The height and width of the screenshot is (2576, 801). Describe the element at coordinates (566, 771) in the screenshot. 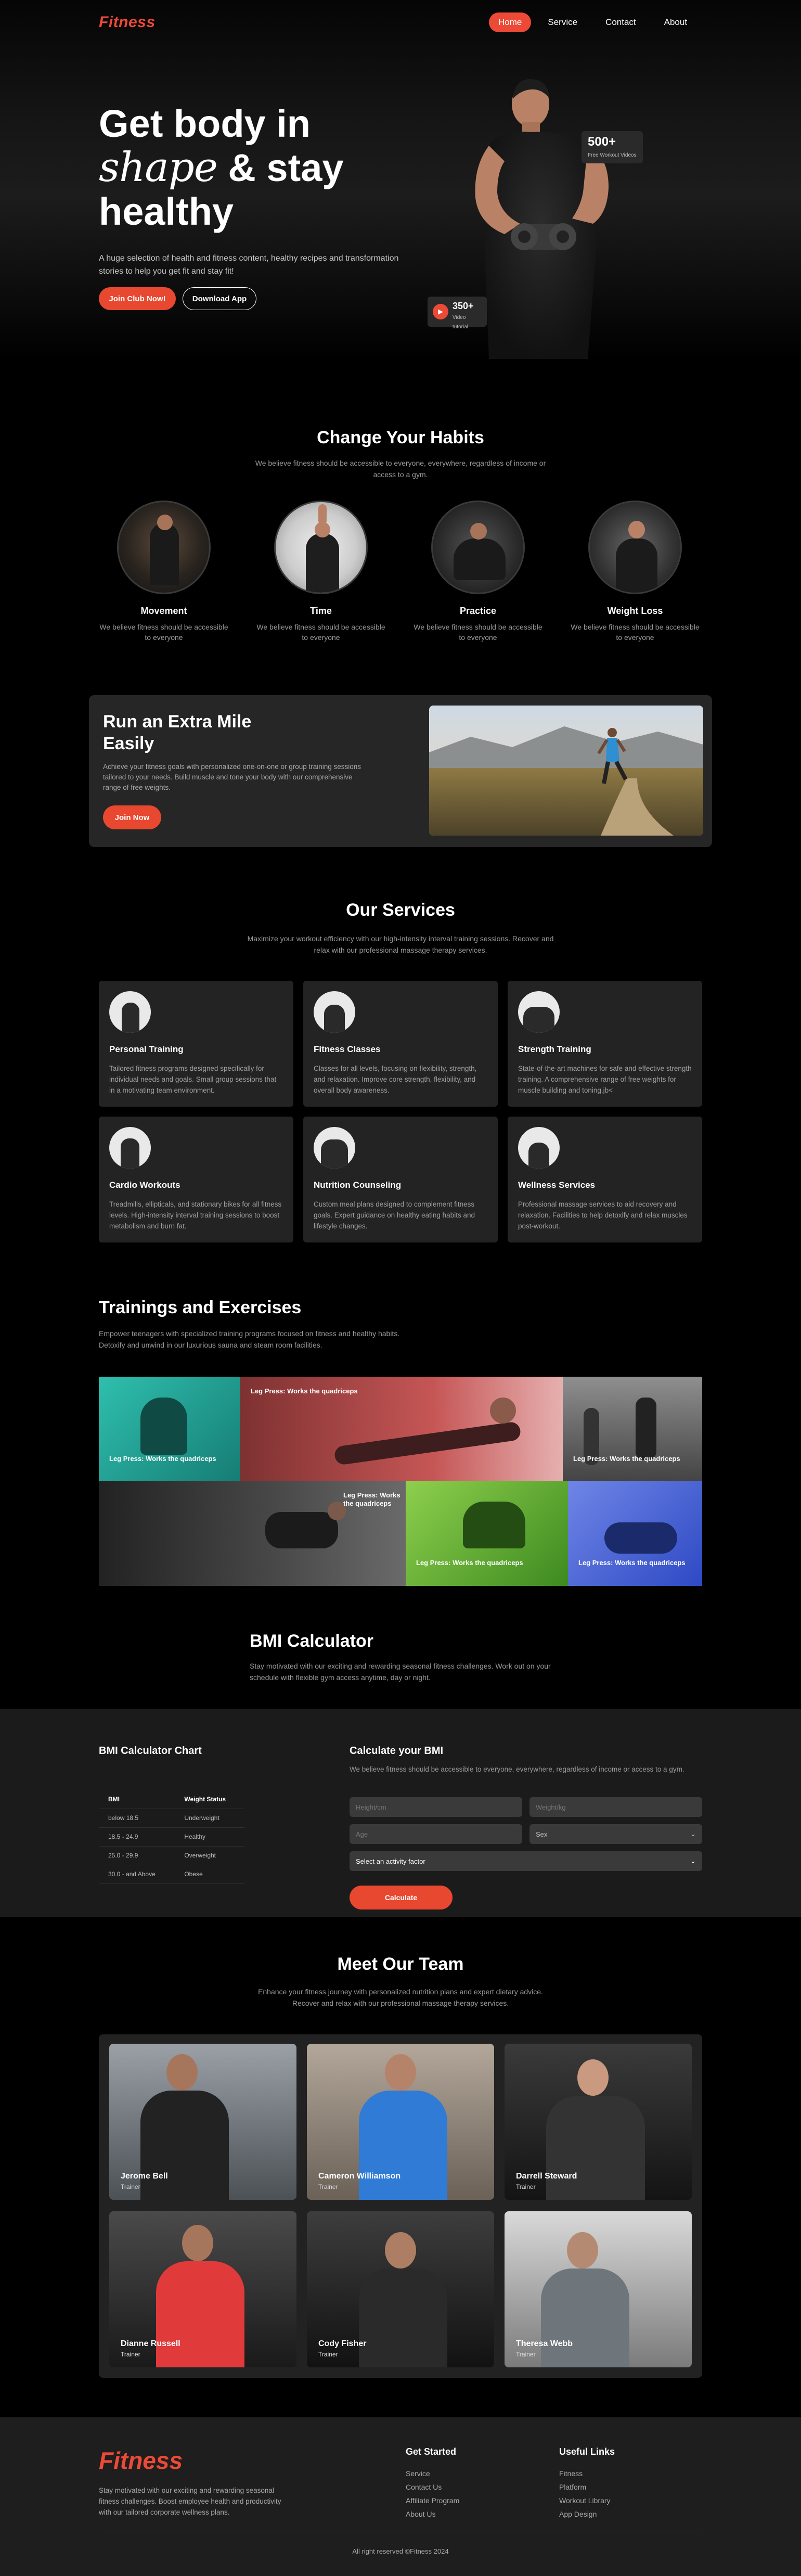

I see `runner-image` at that location.